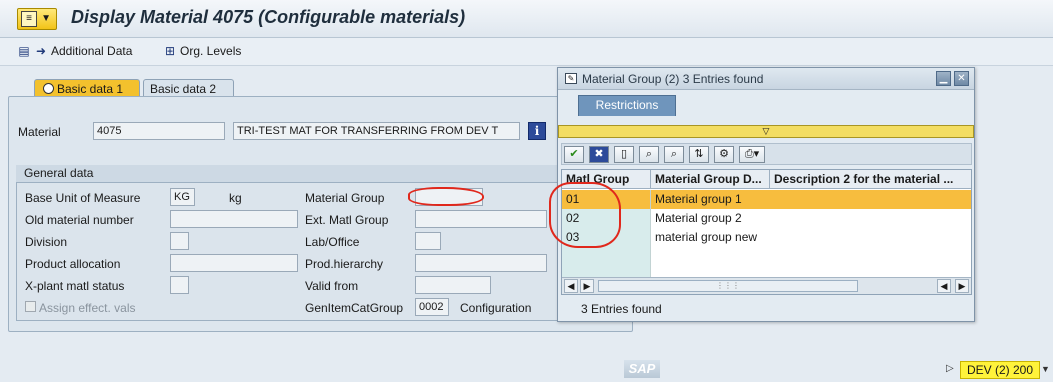 This screenshot has height=382, width=1053. I want to click on tab-label: Basic data 1, so click(90, 89).